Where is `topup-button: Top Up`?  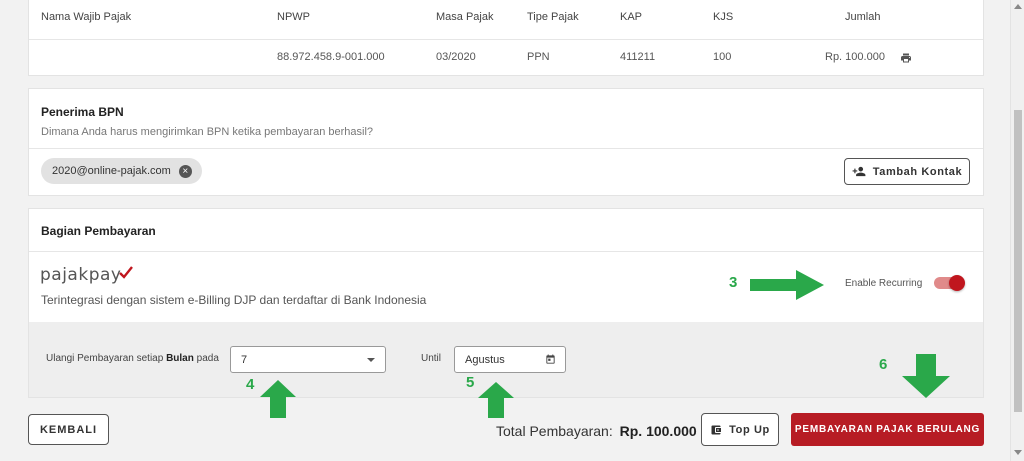 topup-button: Top Up is located at coordinates (740, 429).